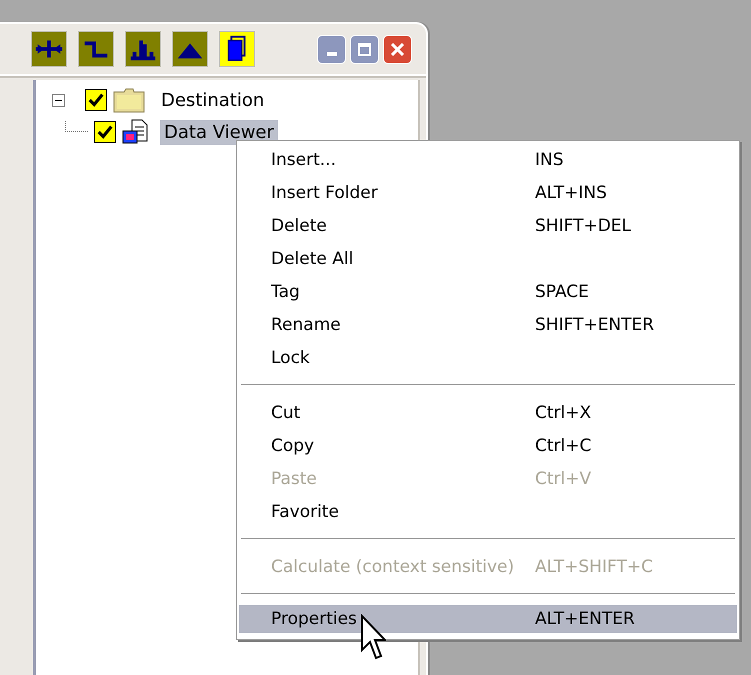 This screenshot has height=675, width=751. I want to click on menu-item: Insert... INS, so click(488, 159).